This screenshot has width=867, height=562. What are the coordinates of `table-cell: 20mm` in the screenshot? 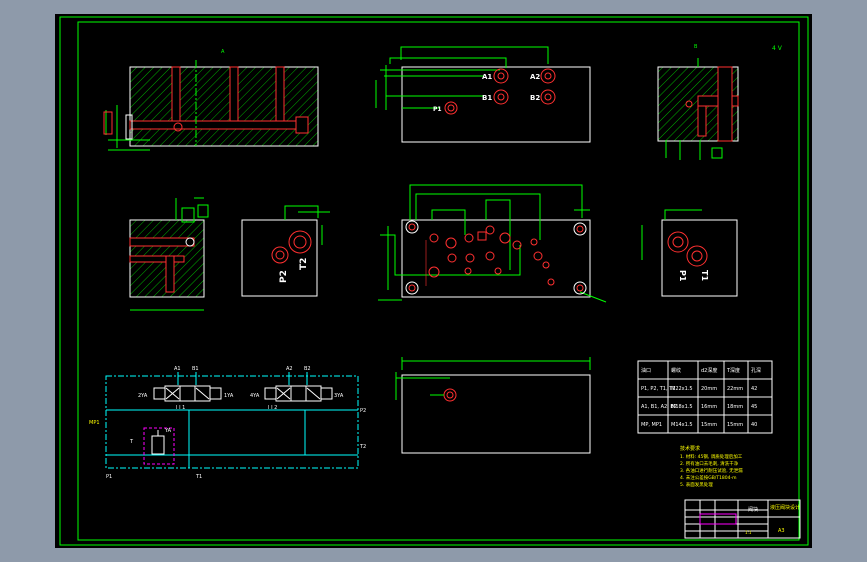 It's located at (709, 389).